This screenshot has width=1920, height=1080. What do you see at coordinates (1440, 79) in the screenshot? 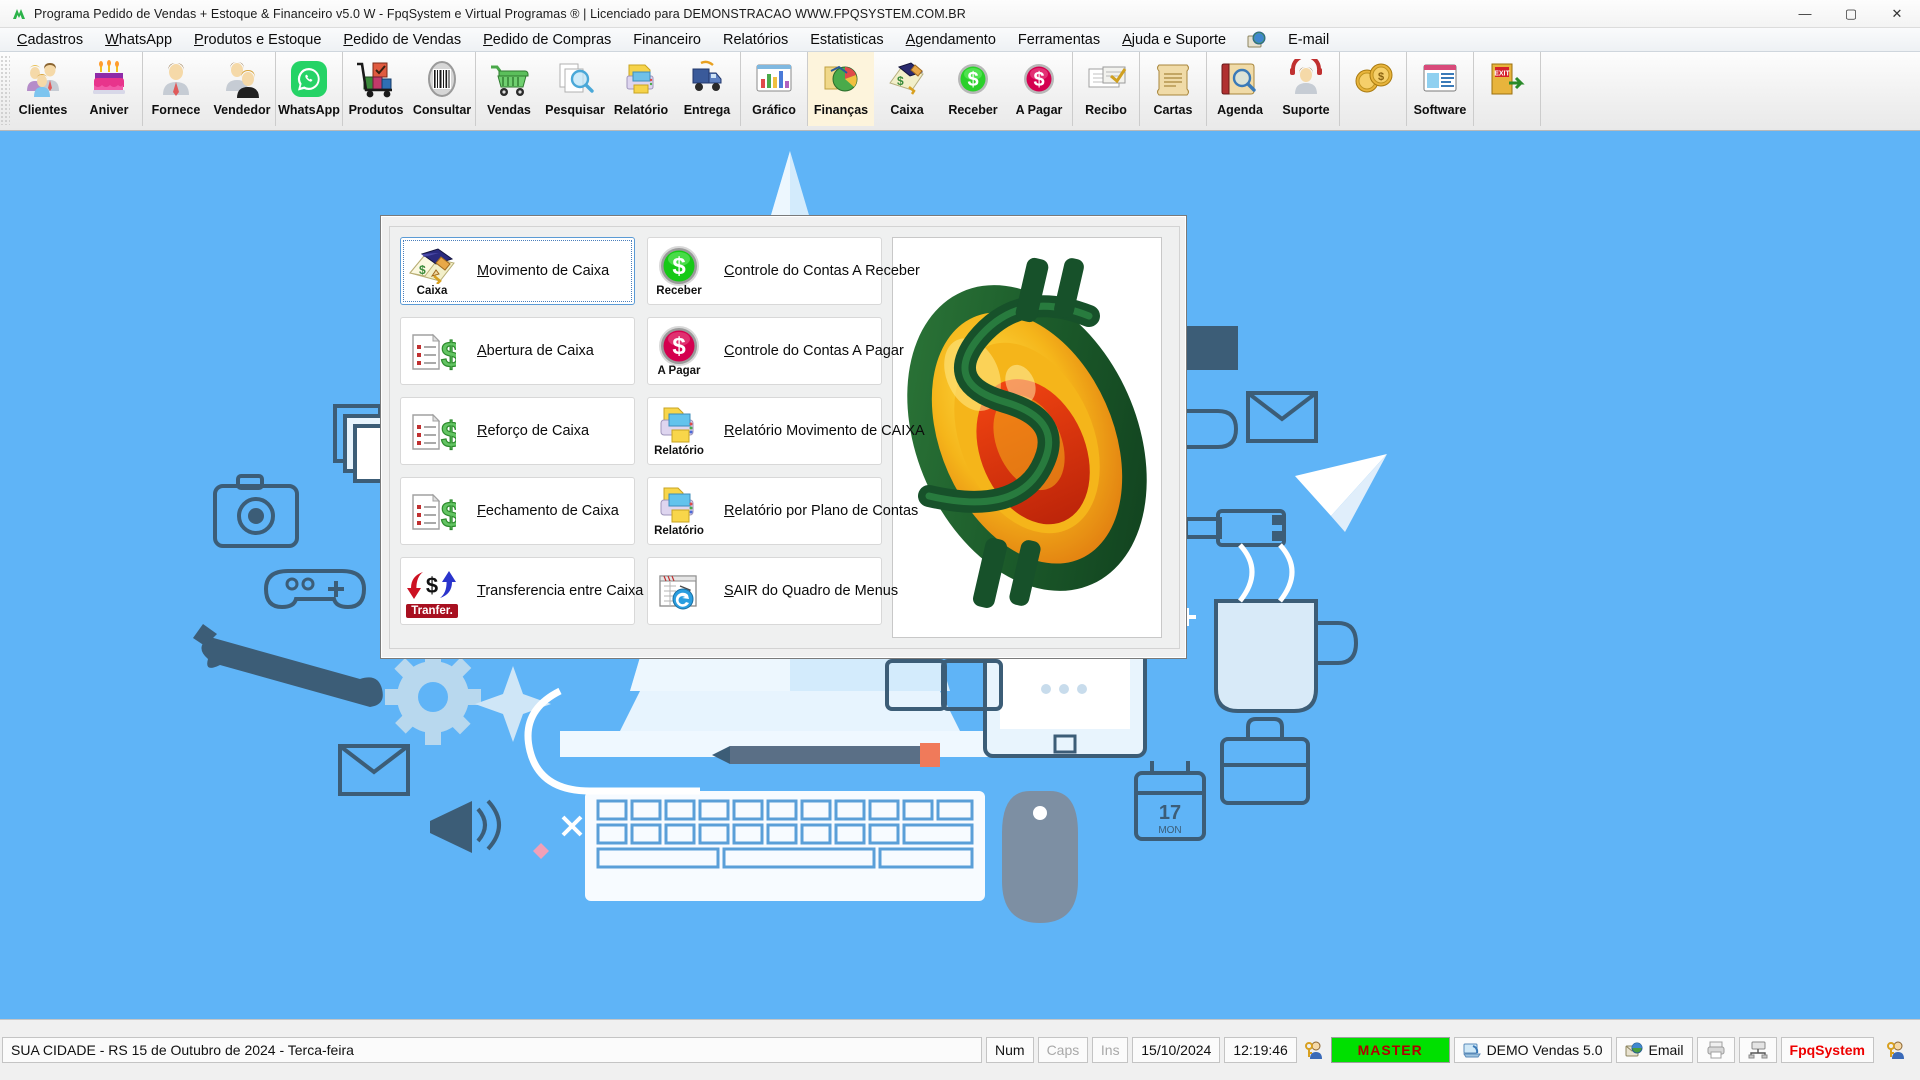
I see `software-window-icon` at bounding box center [1440, 79].